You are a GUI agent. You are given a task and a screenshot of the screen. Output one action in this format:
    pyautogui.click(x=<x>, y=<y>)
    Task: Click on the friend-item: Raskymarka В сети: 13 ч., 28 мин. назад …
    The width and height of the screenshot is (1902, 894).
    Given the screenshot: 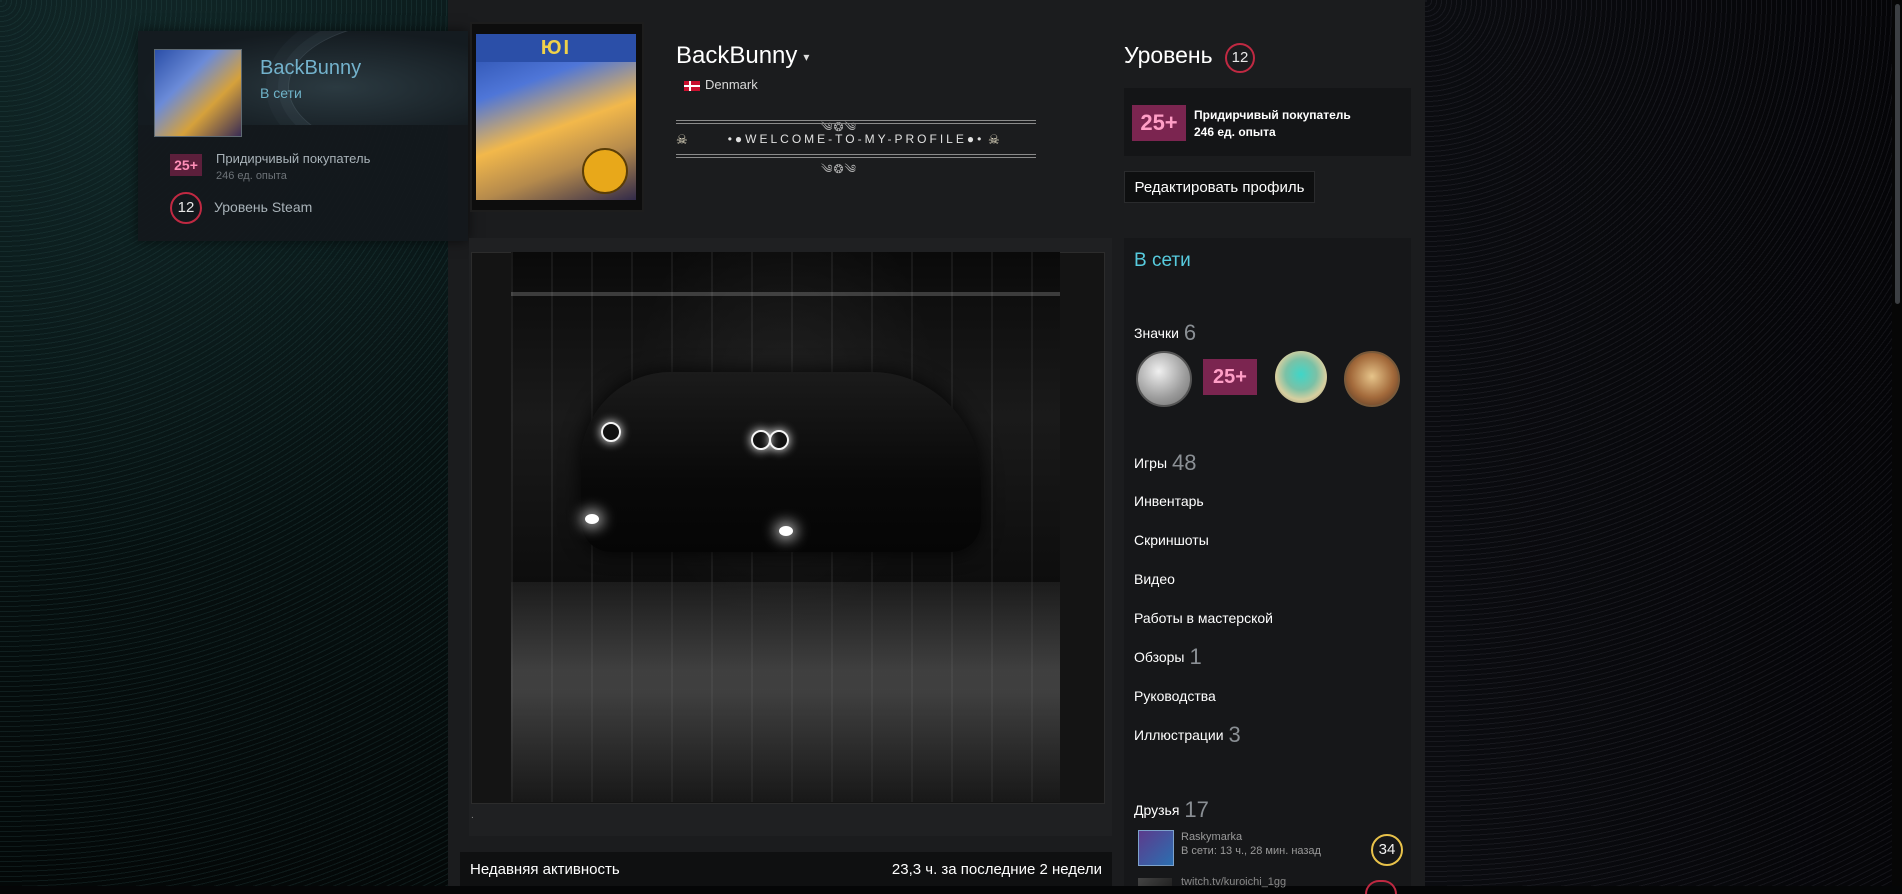 What is the action you would take?
    pyautogui.click(x=1270, y=850)
    